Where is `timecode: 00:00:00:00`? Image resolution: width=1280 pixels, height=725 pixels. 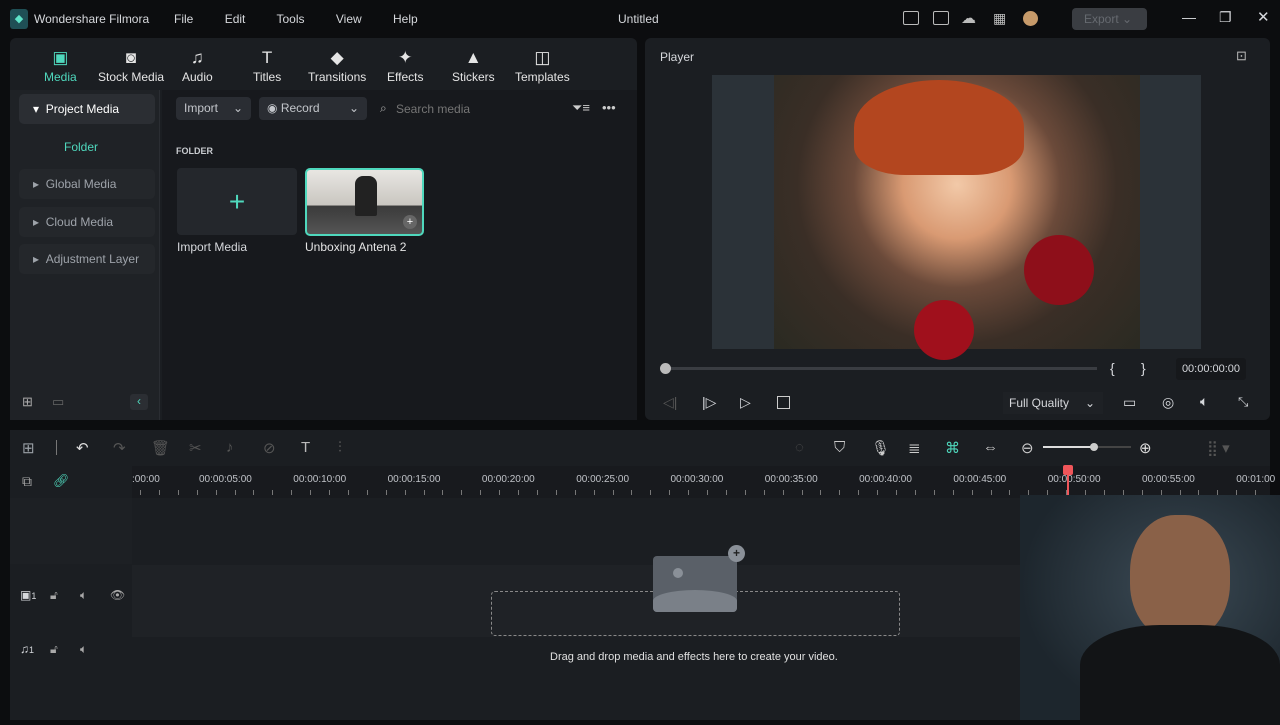
timecode: 00:00:00:00 is located at coordinates (1211, 369).